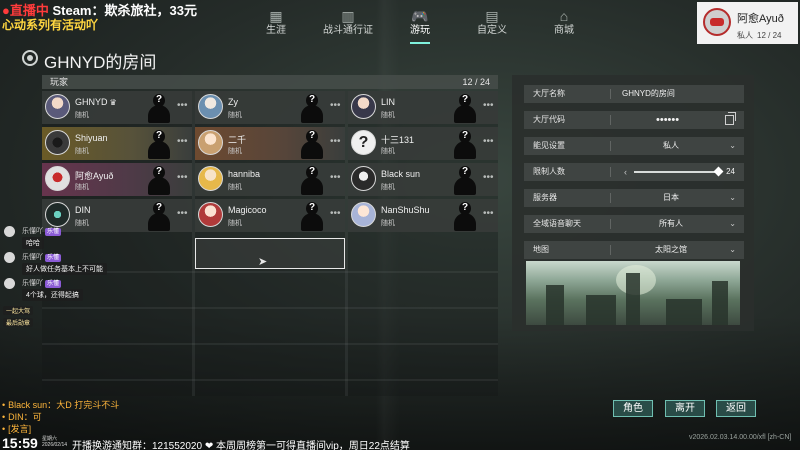  Describe the element at coordinates (55, 442) in the screenshot. I see `clock-date: 星期六 2026/02/14` at that location.